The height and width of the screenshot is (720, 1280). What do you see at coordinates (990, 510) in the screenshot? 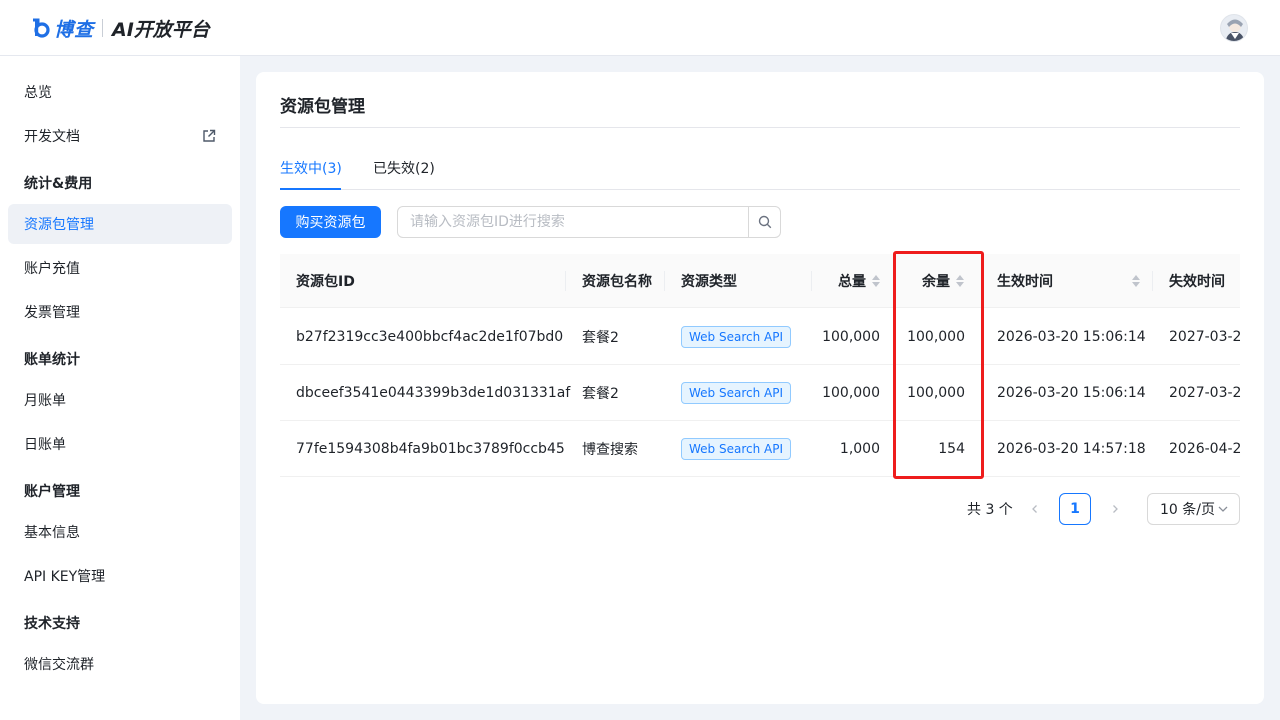
I see `pagination-total: 共 3 个` at bounding box center [990, 510].